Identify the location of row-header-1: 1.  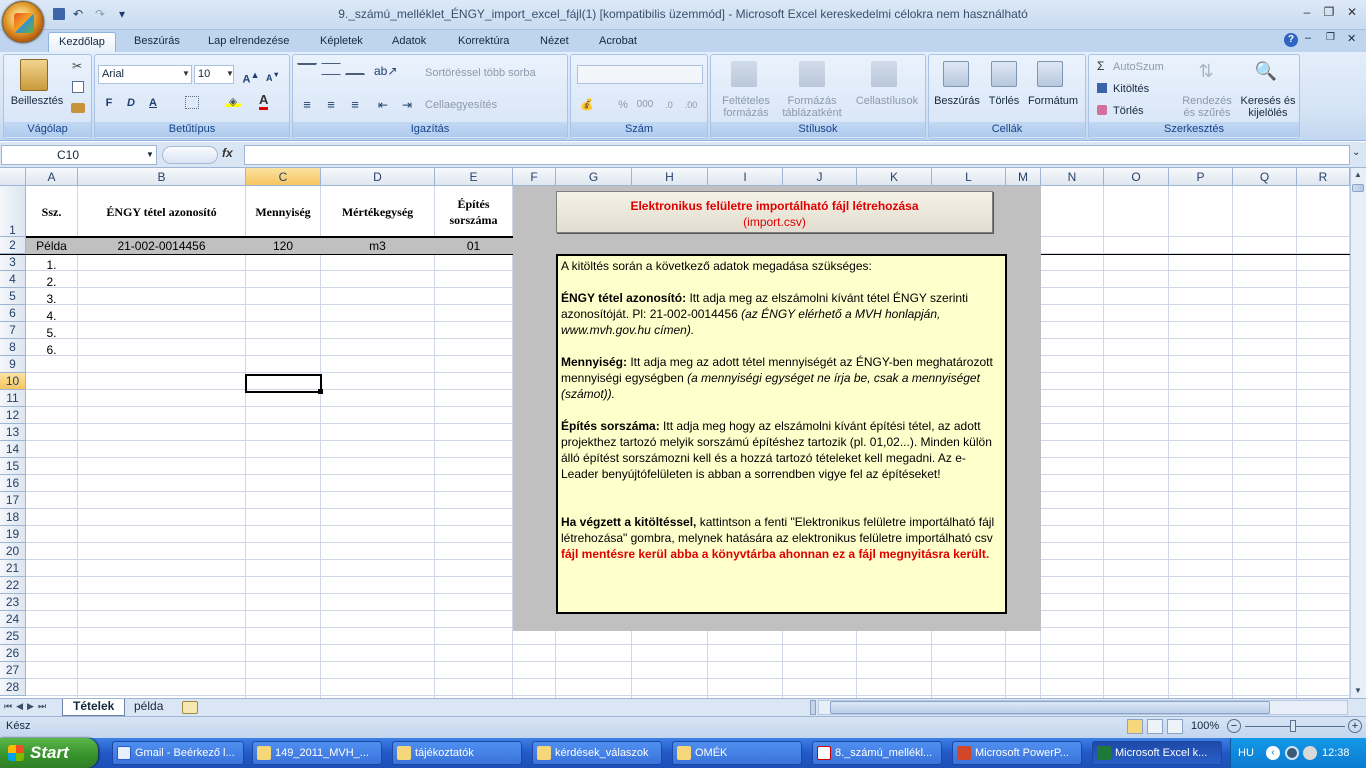
(13, 211).